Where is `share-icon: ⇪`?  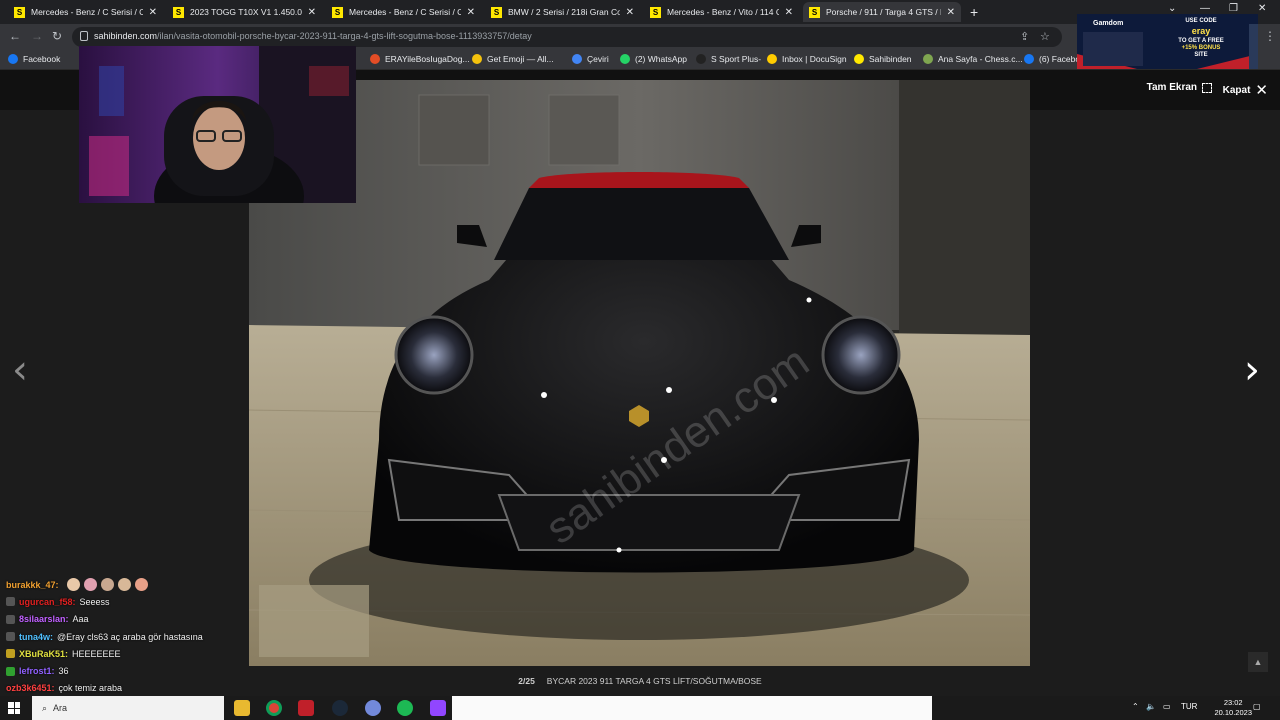 share-icon: ⇪ is located at coordinates (1024, 36).